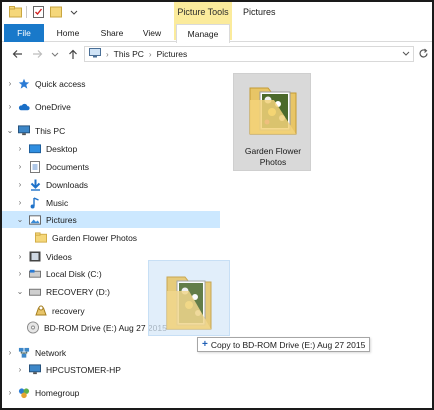  Describe the element at coordinates (217, 21) in the screenshot. I see `title-bar: Picture Tools Pictures` at that location.